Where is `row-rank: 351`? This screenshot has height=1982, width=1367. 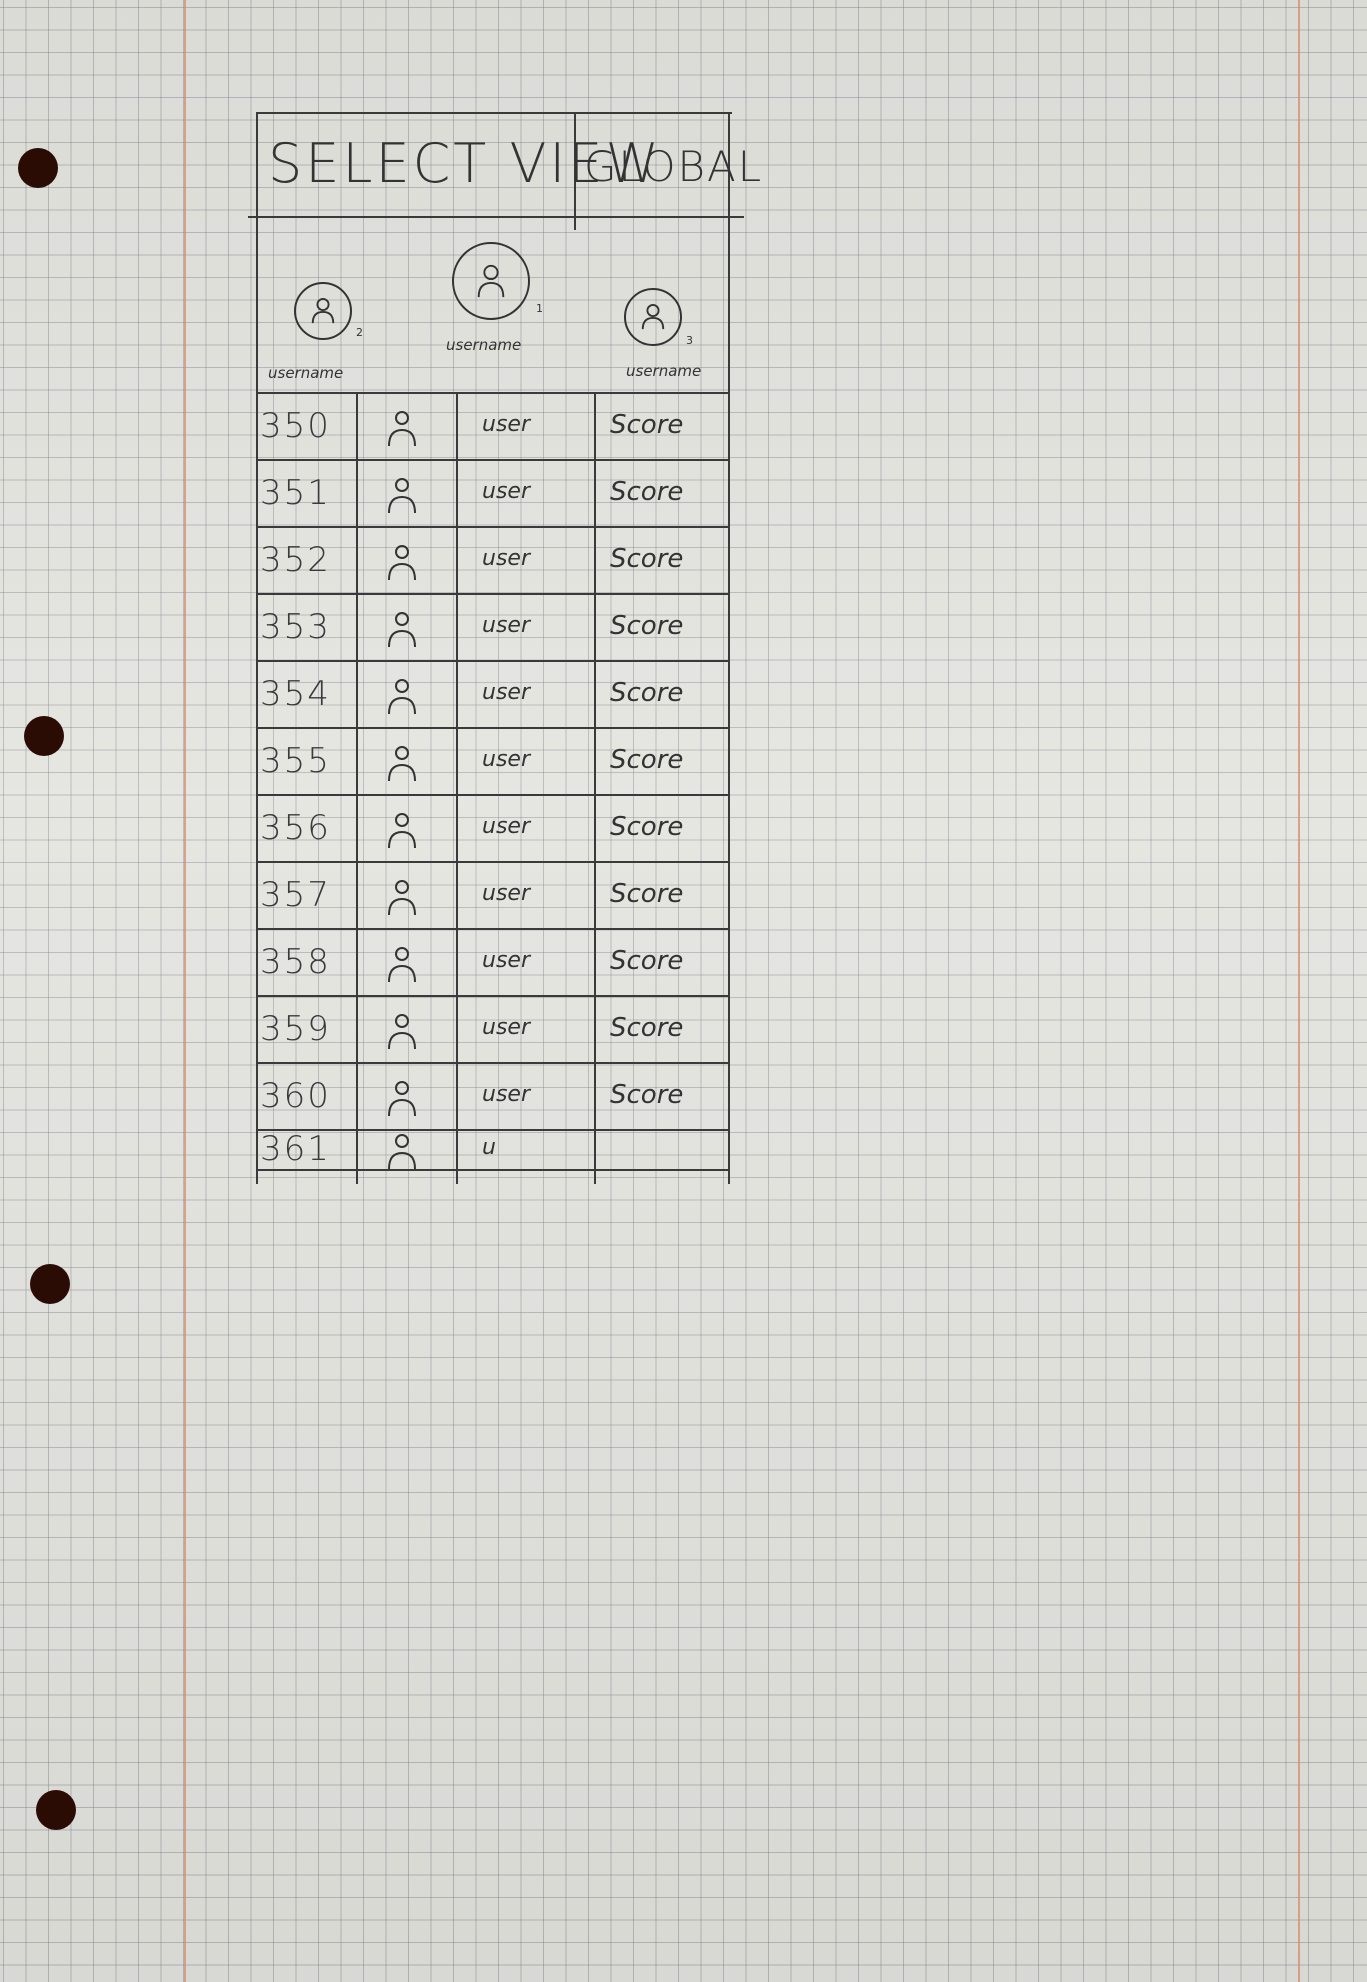 row-rank: 351 is located at coordinates (295, 492).